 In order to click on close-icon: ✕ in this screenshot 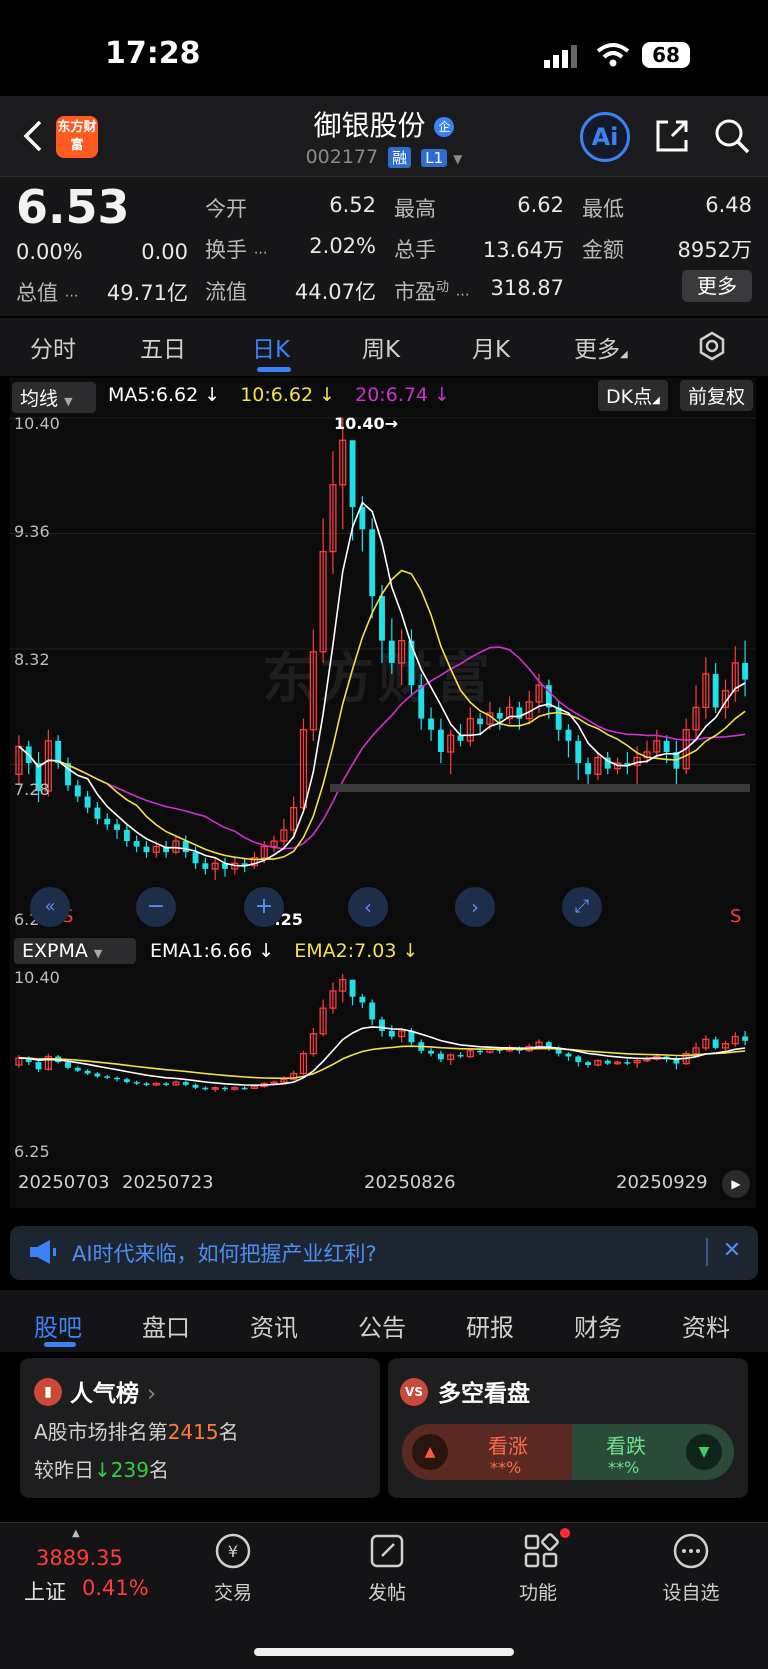, I will do `click(732, 1251)`.